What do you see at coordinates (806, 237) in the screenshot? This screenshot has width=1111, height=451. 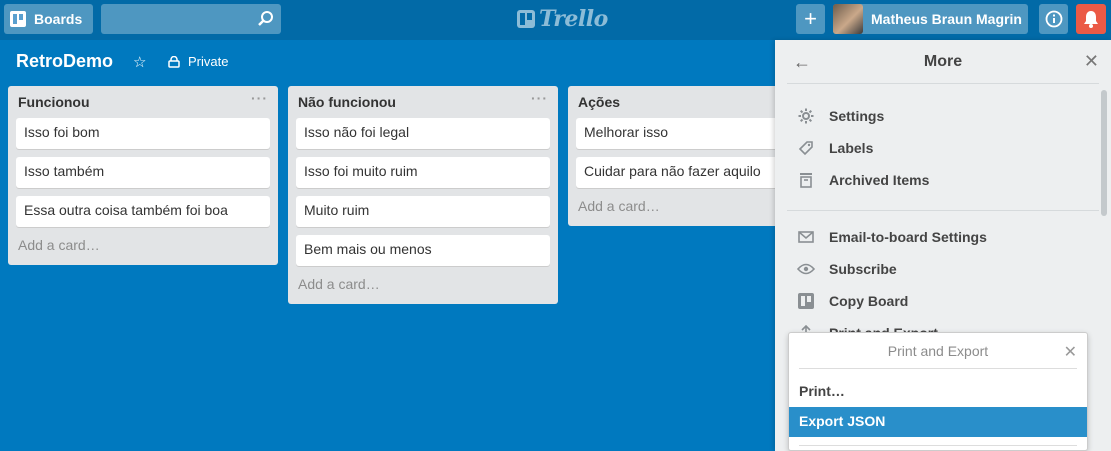 I see `email-icon` at bounding box center [806, 237].